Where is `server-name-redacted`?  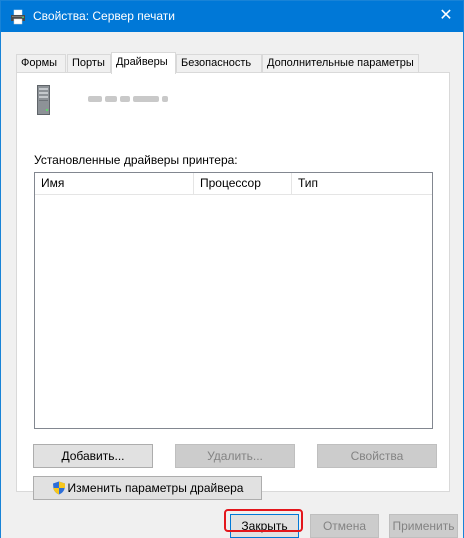
server-name-redacted is located at coordinates (128, 99).